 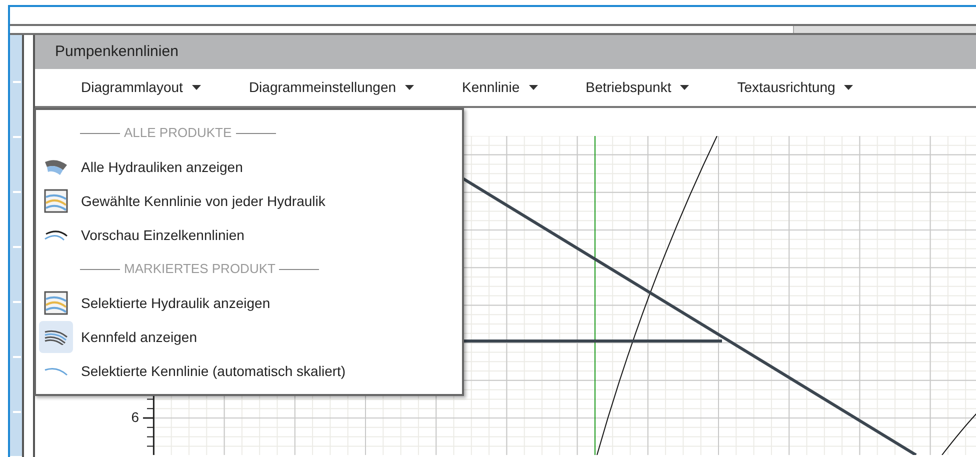 What do you see at coordinates (116, 52) in the screenshot?
I see `panel-title: Pumpenkennlinien` at bounding box center [116, 52].